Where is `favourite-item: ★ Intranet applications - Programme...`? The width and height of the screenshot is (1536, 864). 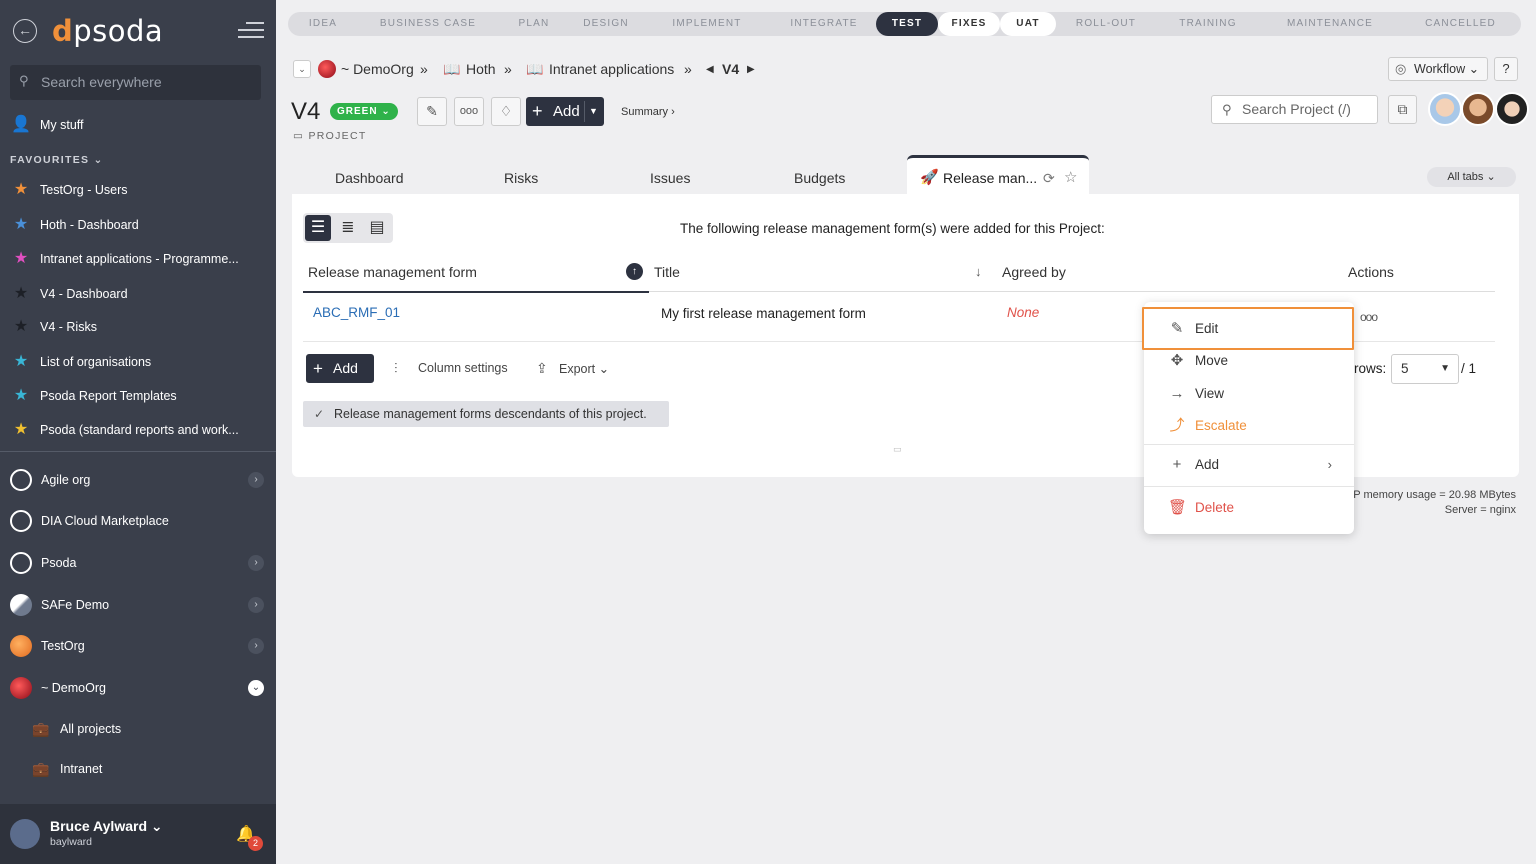 favourite-item: ★ Intranet applications - Programme... is located at coordinates (138, 259).